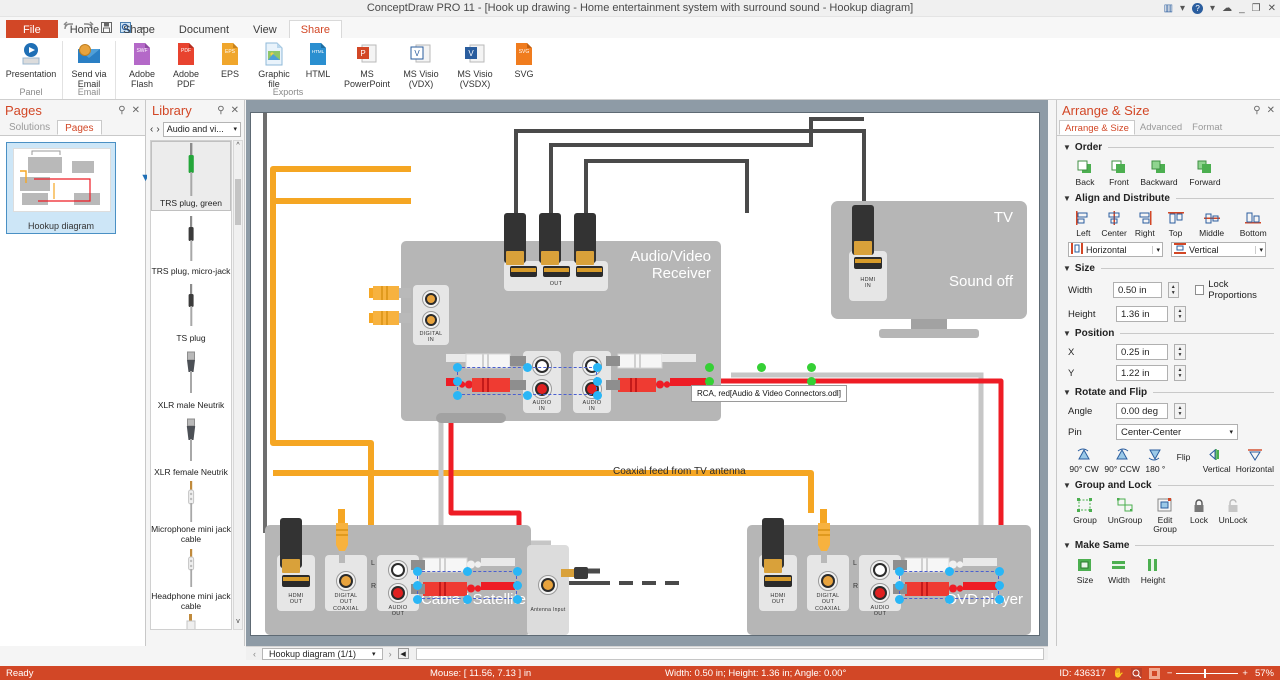 The width and height of the screenshot is (1280, 680). I want to click on page-next-icon: ›, so click(390, 654).